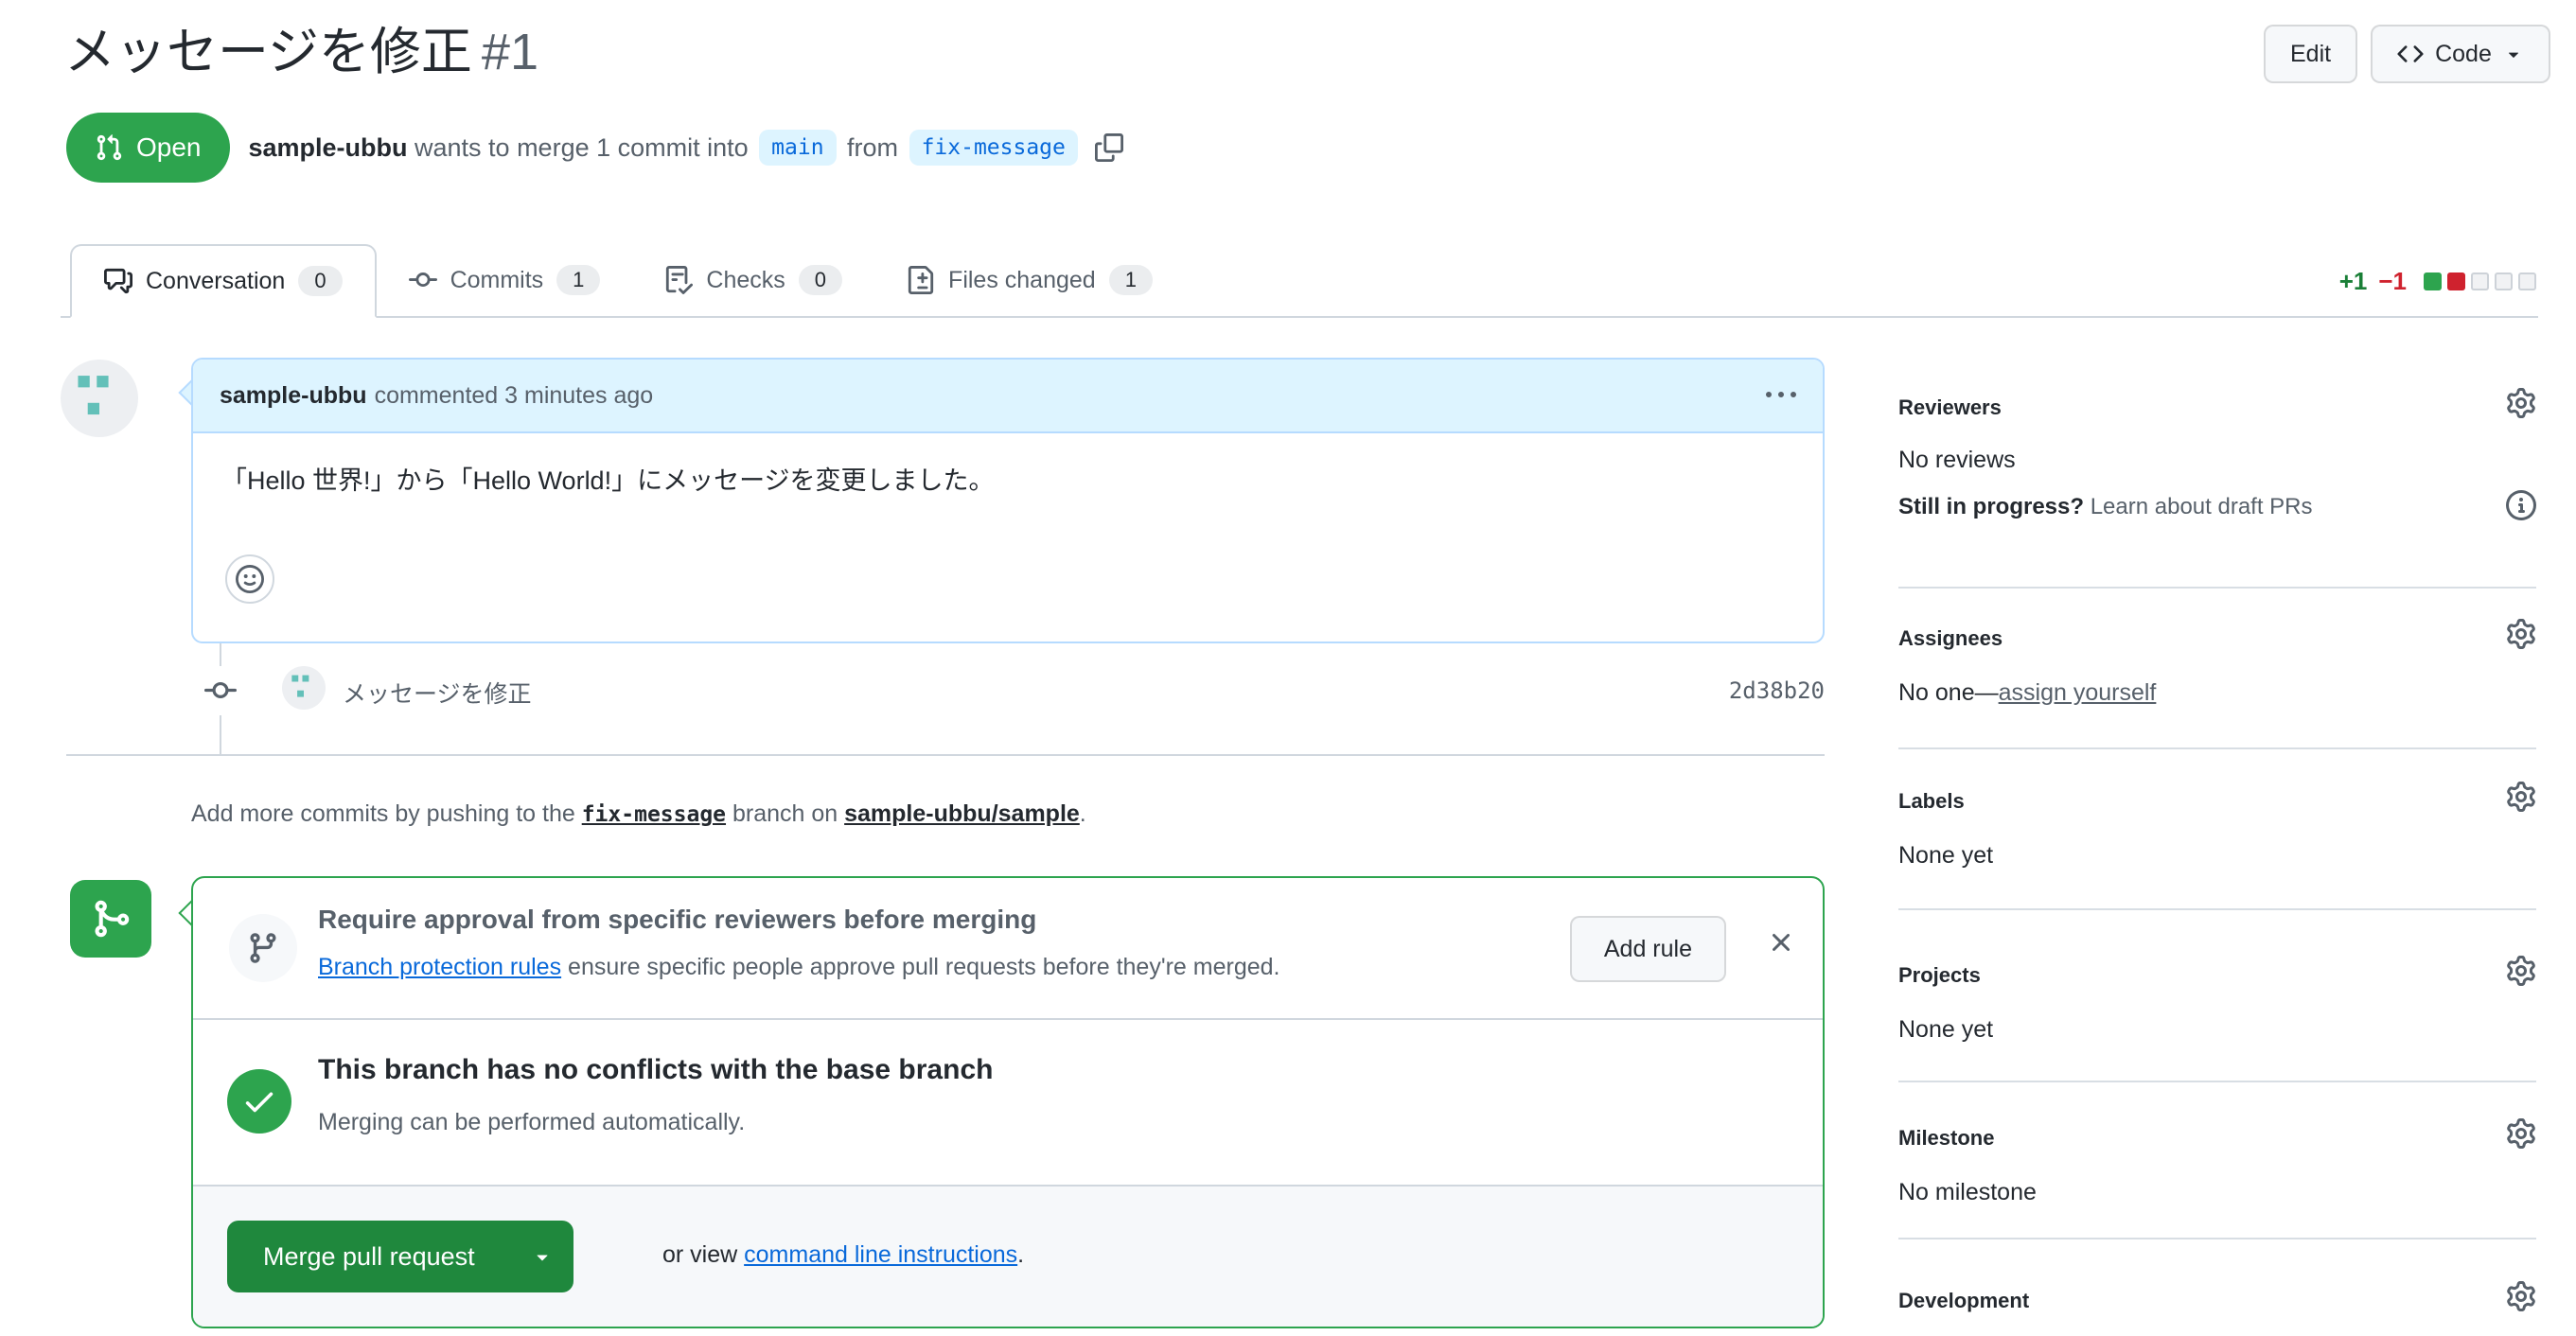 This screenshot has width=2576, height=1336. What do you see at coordinates (505, 280) in the screenshot?
I see `tab-commits: Commits 1` at bounding box center [505, 280].